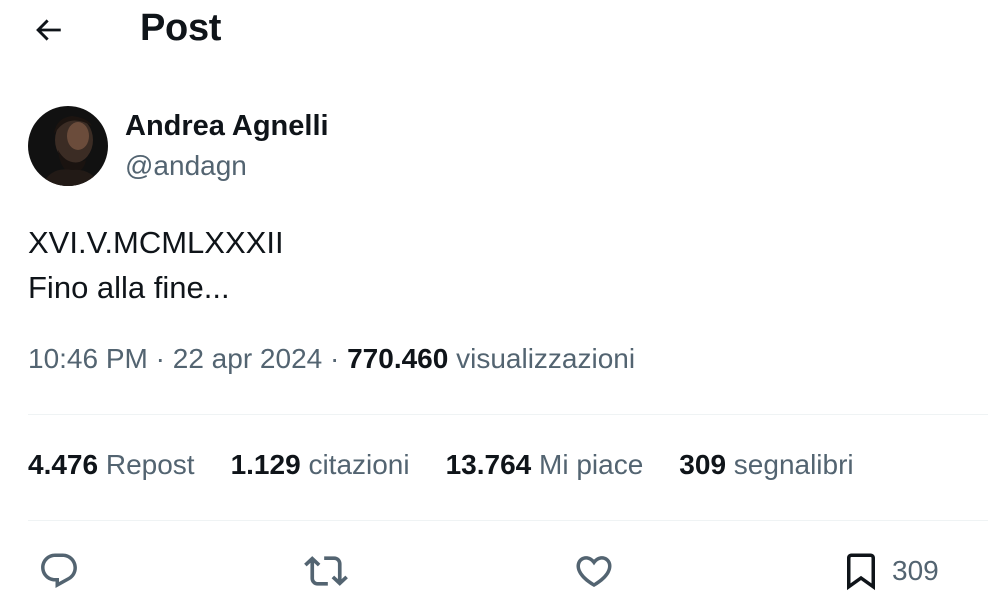 The width and height of the screenshot is (988, 600). I want to click on page-title: Post, so click(181, 28).